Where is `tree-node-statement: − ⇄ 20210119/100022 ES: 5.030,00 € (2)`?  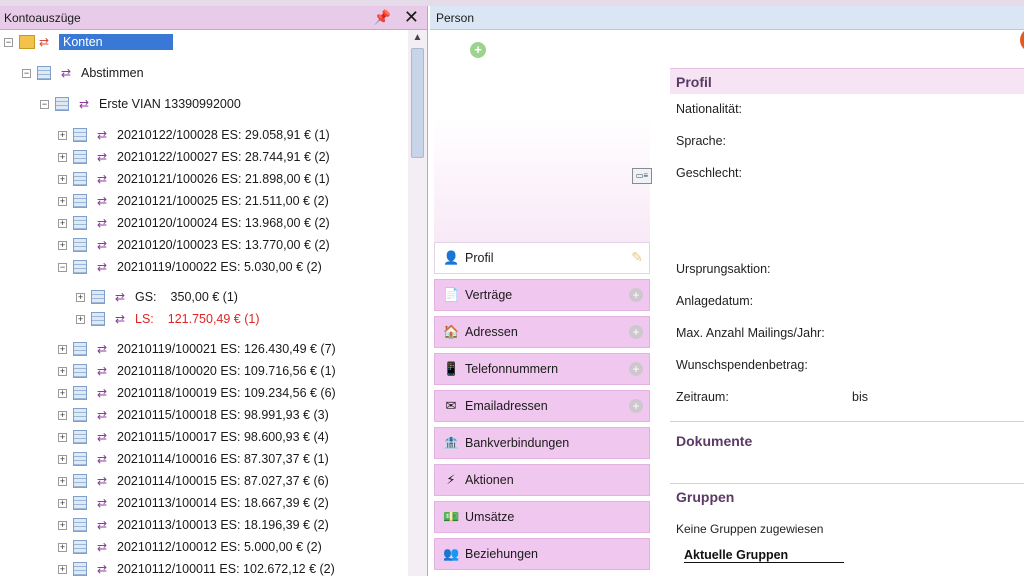 tree-node-statement: − ⇄ 20210119/100022 ES: 5.030,00 € (2) is located at coordinates (190, 267).